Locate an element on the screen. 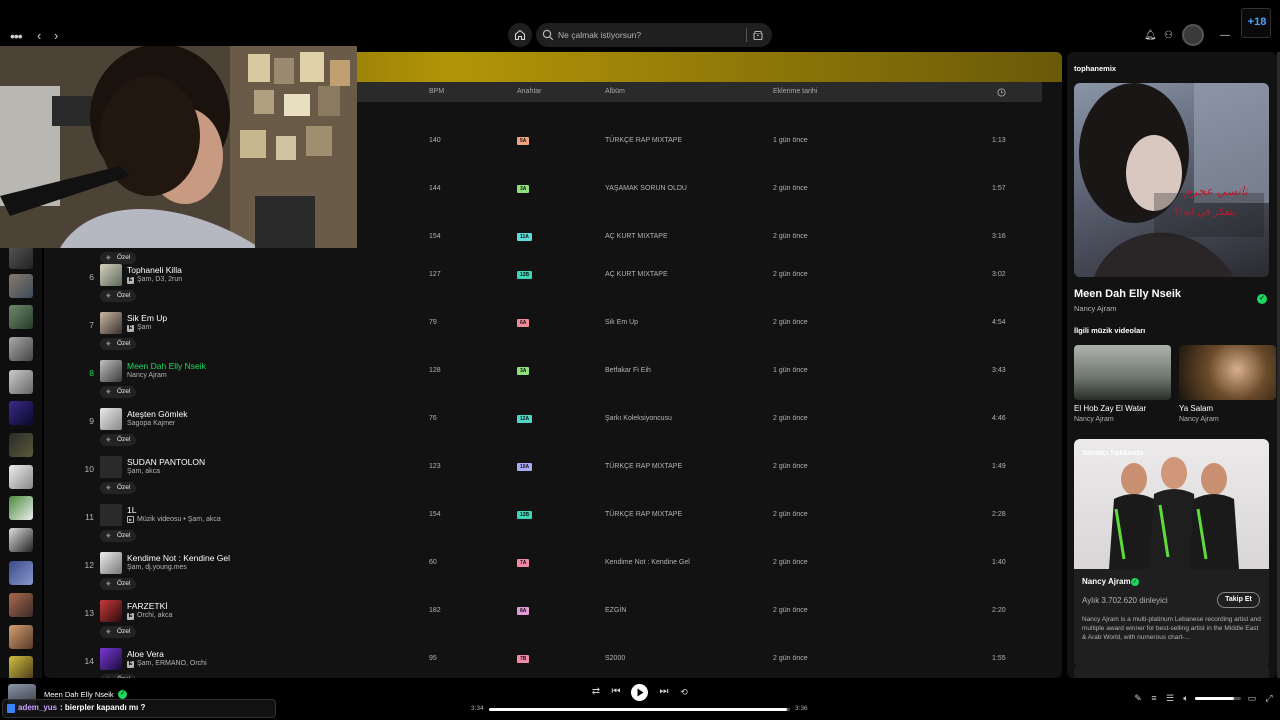 The width and height of the screenshot is (1280, 720). notifications-bell-icon: 🔔︎ is located at coordinates (1150, 36).